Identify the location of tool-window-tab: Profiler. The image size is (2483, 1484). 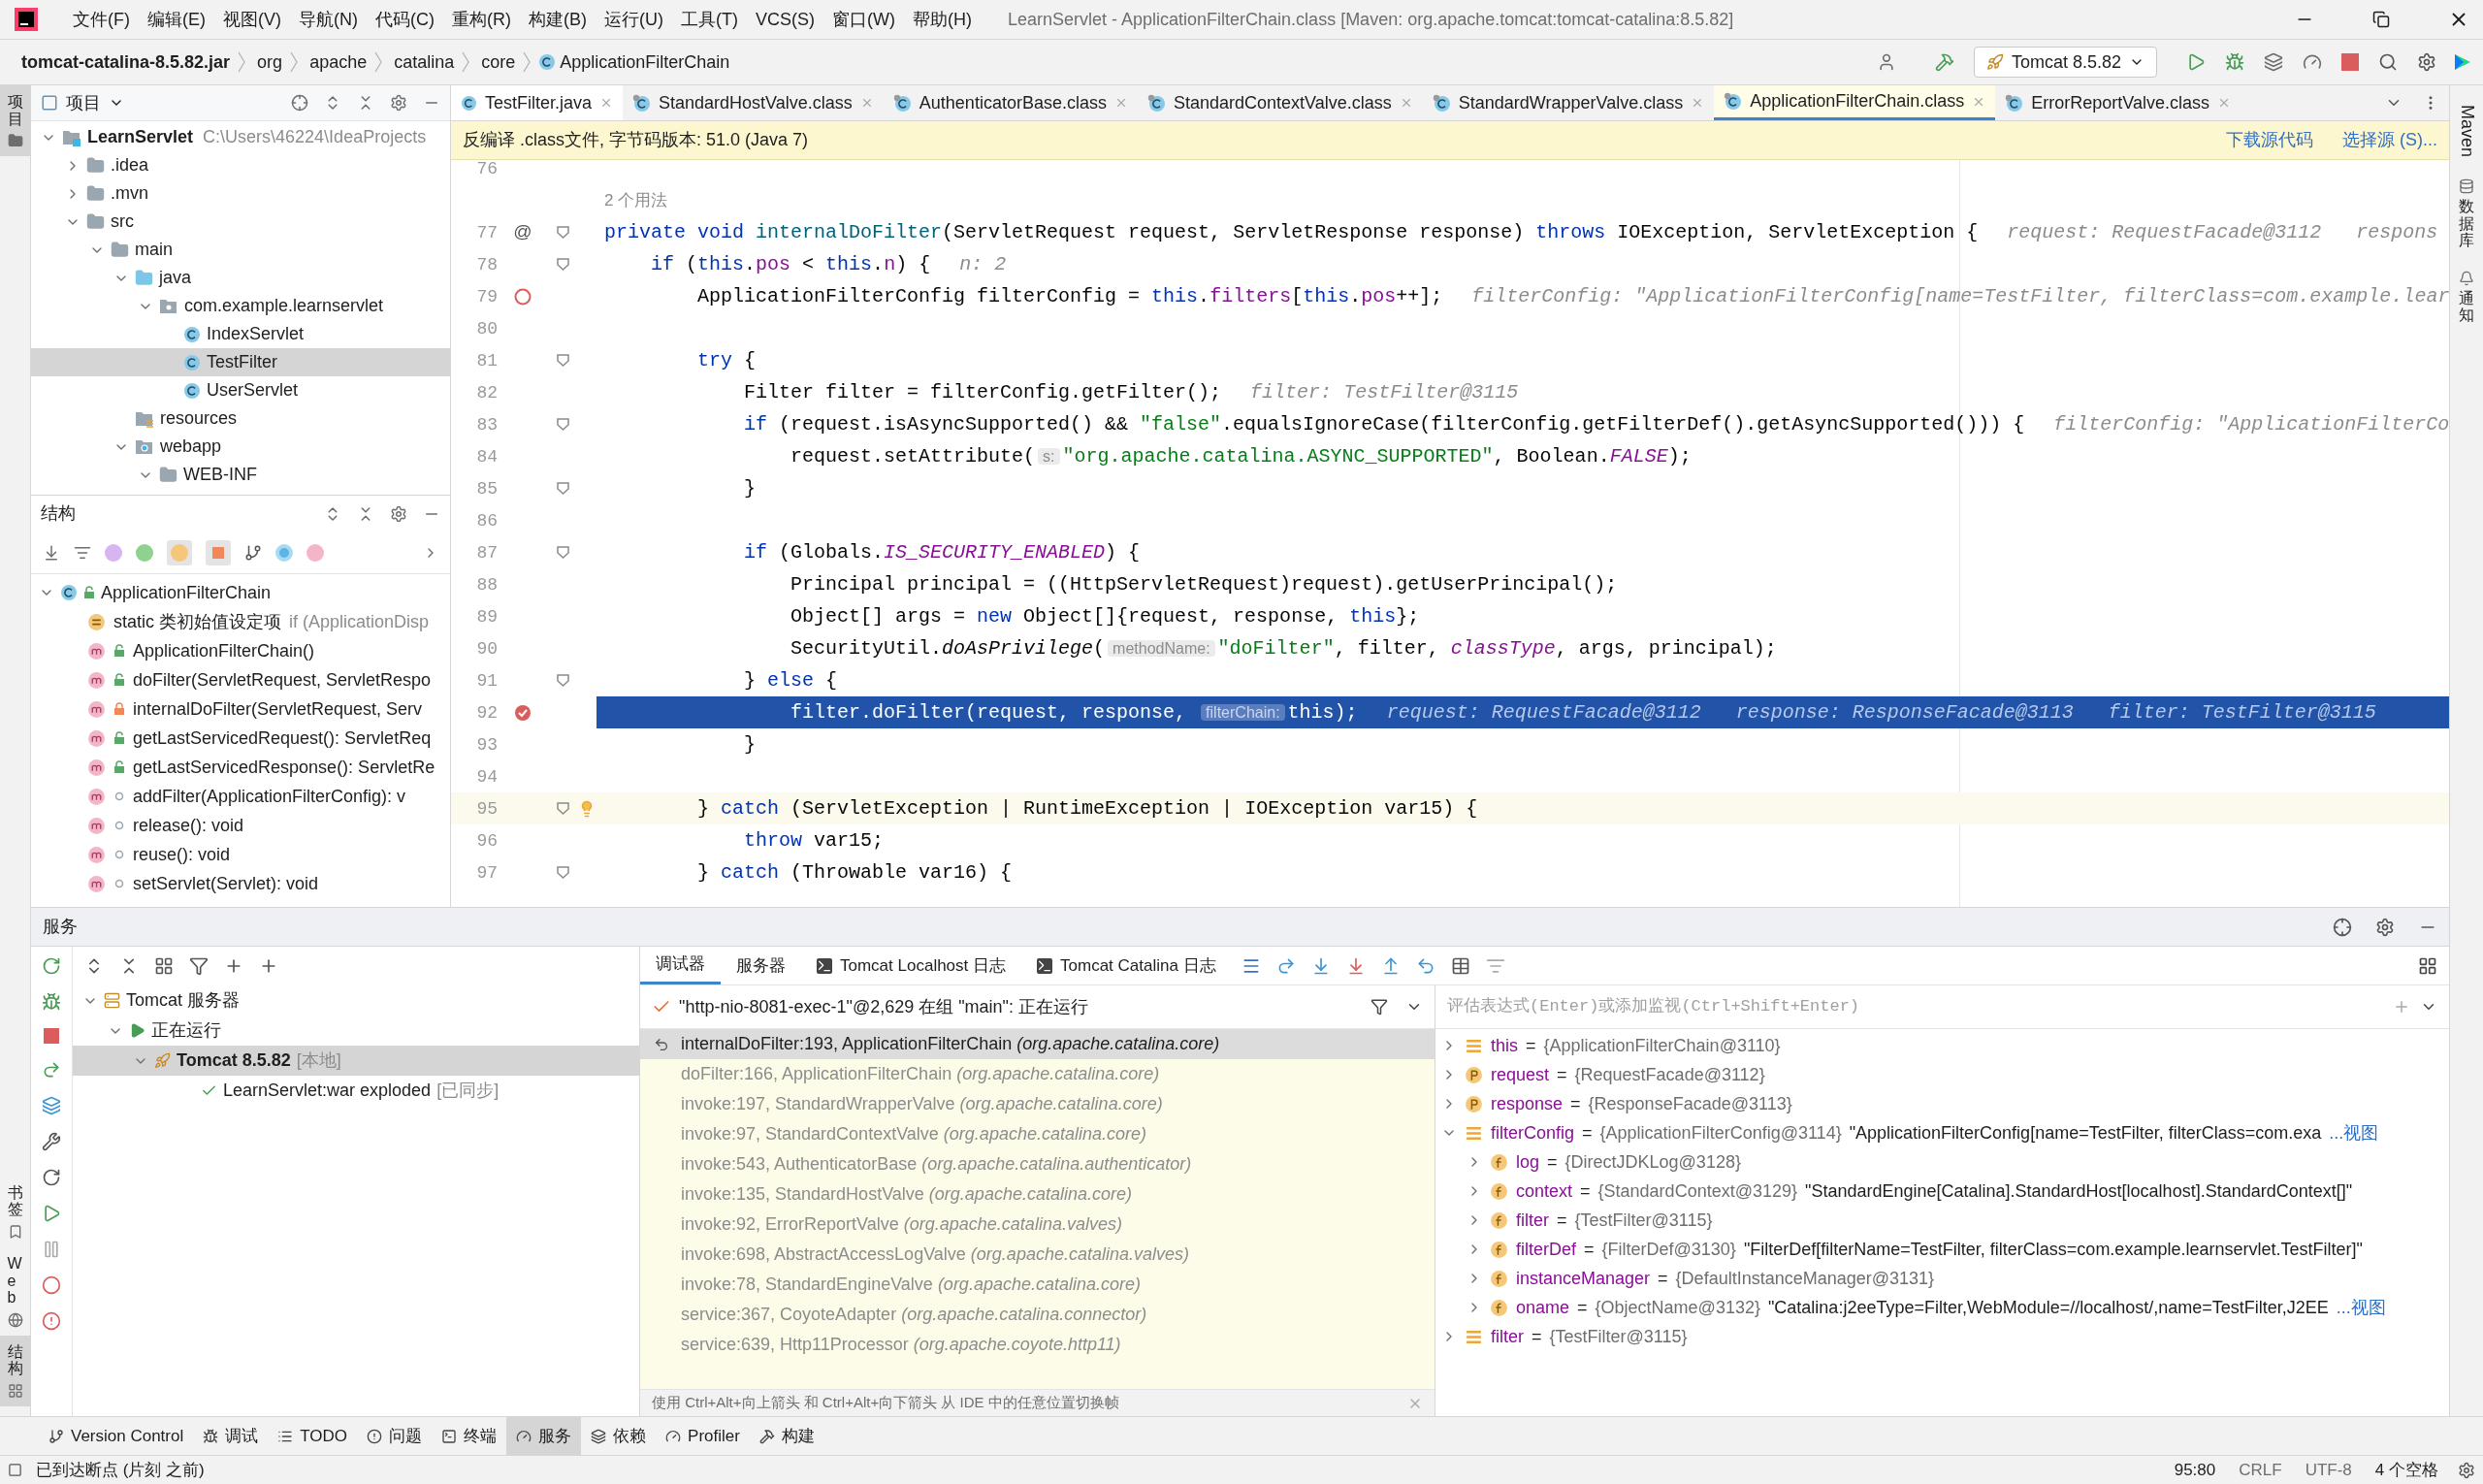
(703, 1436).